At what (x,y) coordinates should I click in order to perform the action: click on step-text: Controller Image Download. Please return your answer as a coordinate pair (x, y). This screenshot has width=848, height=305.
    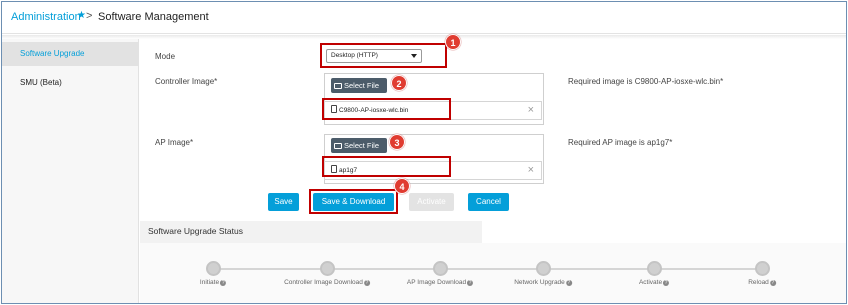
    Looking at the image, I should click on (323, 282).